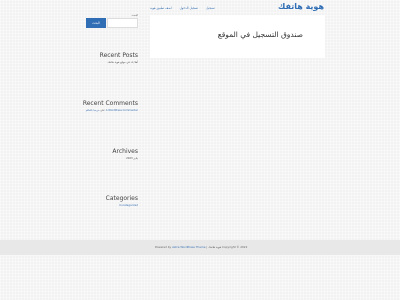 The width and height of the screenshot is (400, 300). I want to click on site-title: هوية هاتفك, so click(301, 6).